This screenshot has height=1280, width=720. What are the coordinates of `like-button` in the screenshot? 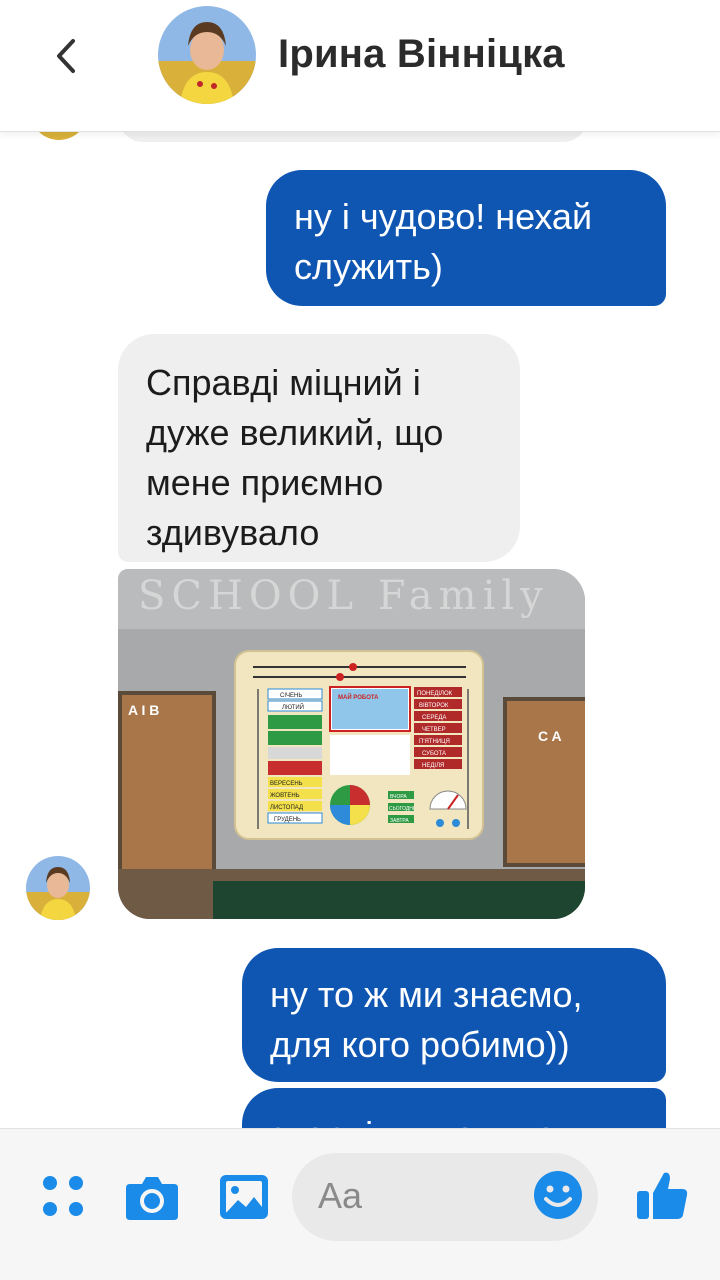 It's located at (662, 1195).